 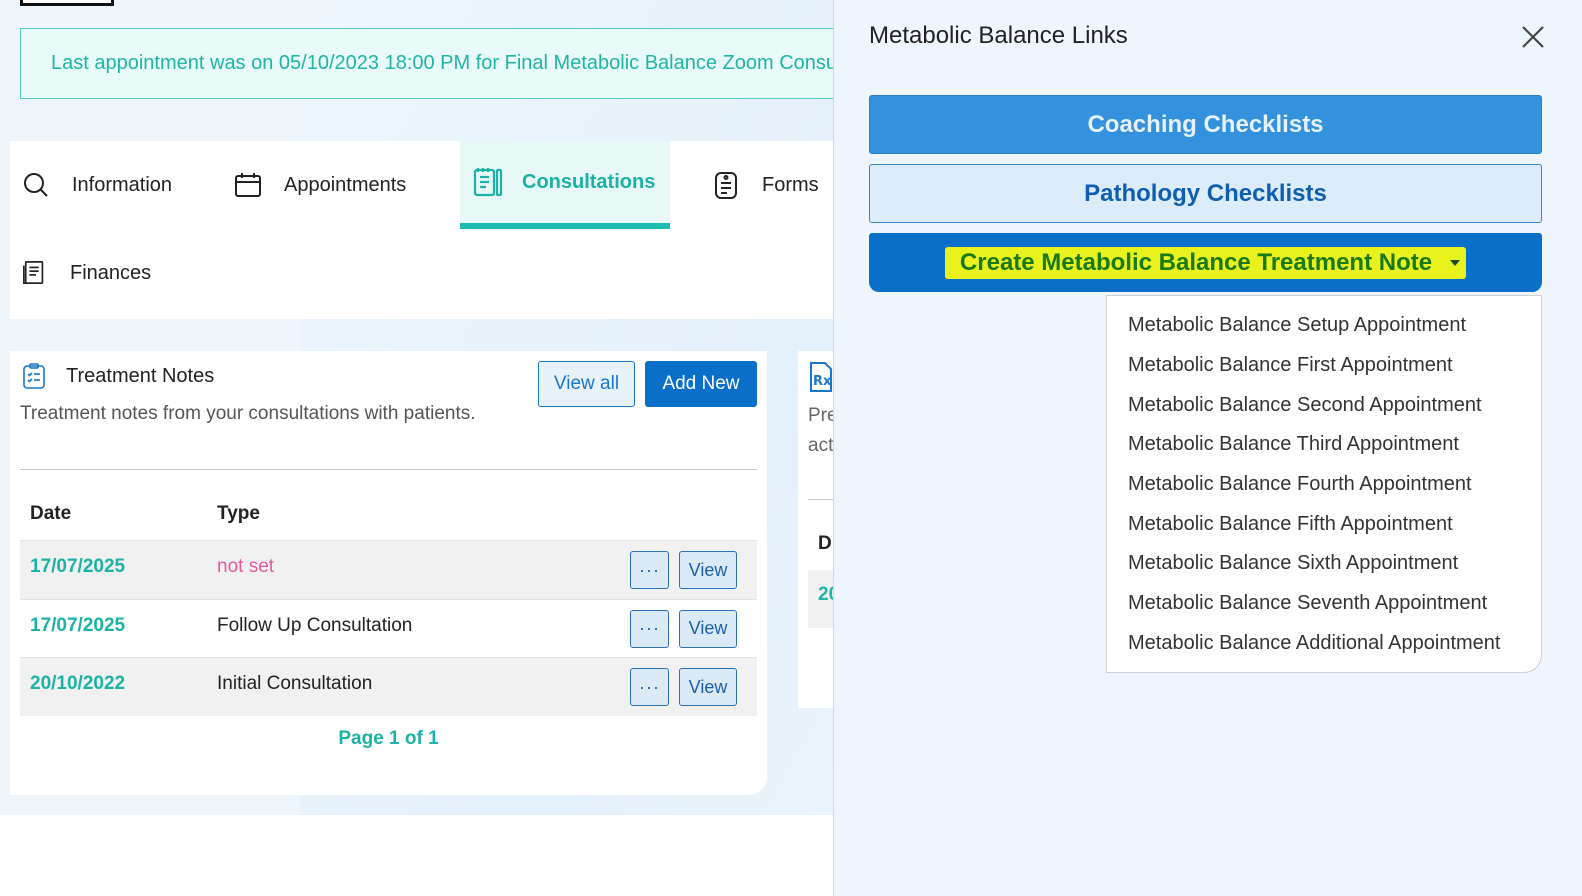 I want to click on tab-finances: Finances, so click(x=80, y=273).